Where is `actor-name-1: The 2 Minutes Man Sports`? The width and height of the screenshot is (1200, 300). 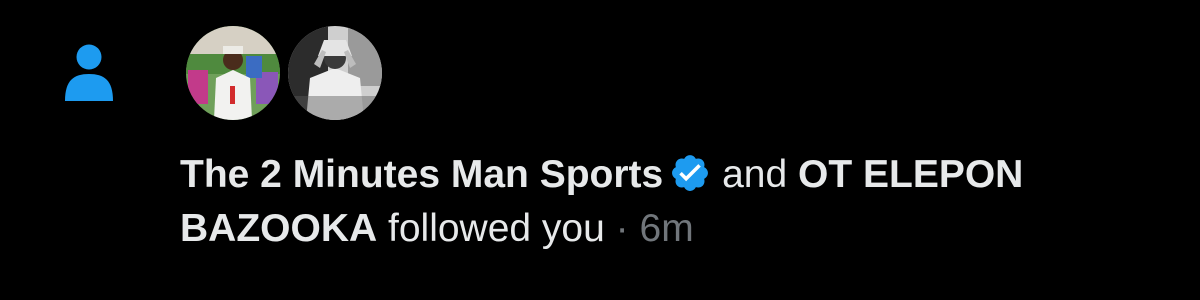 actor-name-1: The 2 Minutes Man Sports is located at coordinates (421, 174).